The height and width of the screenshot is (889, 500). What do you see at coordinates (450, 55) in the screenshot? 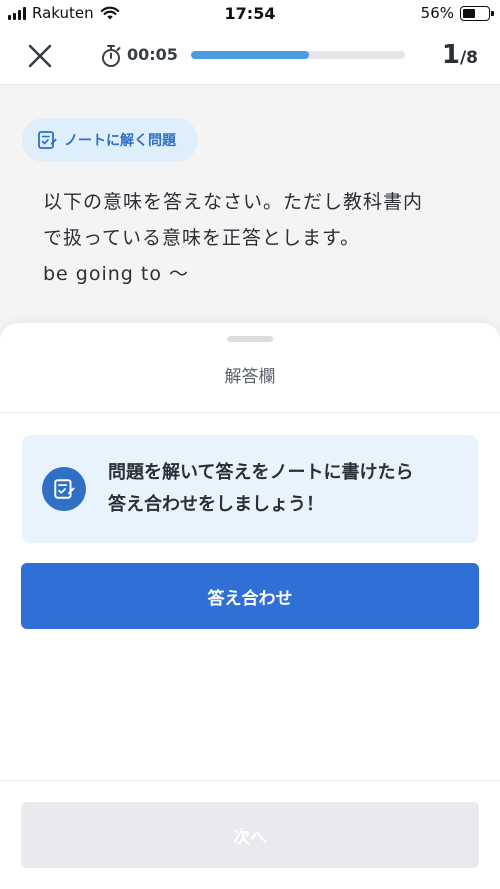
I see `counter-current: 1` at bounding box center [450, 55].